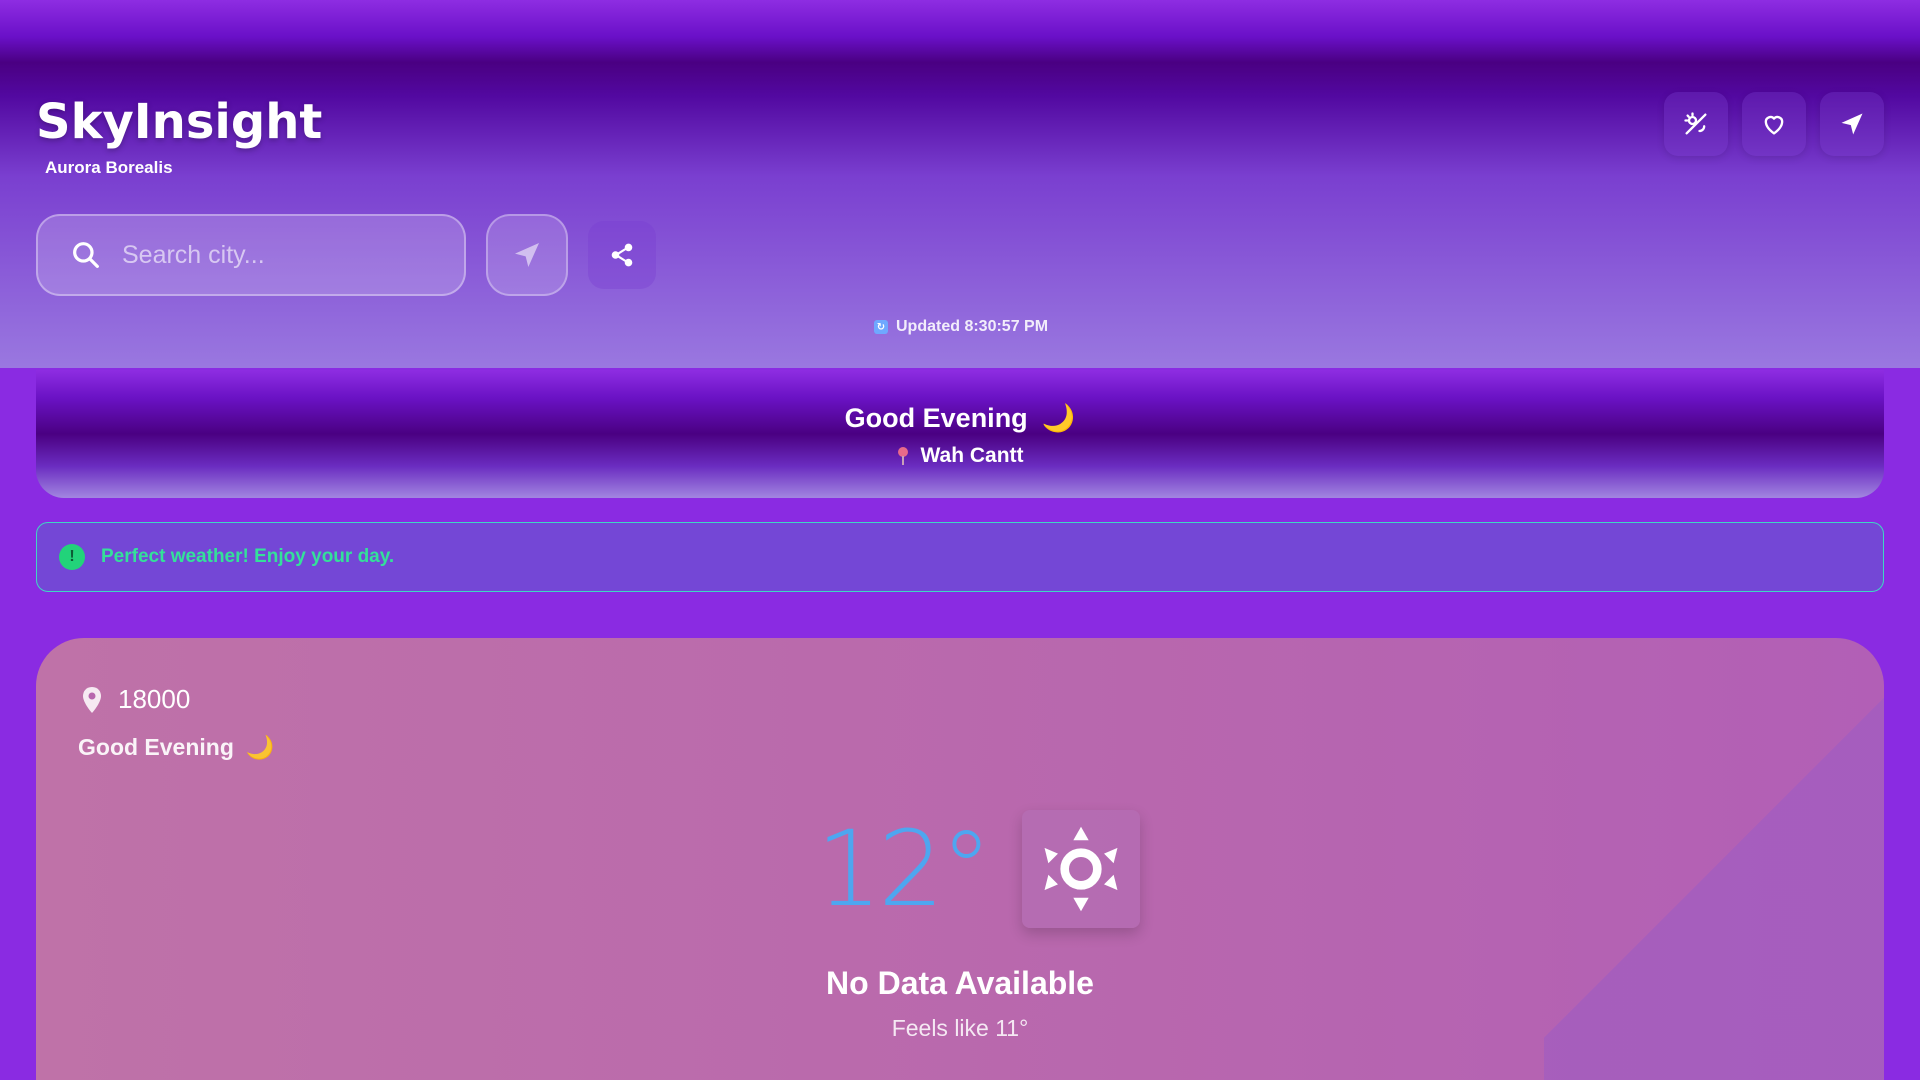 The width and height of the screenshot is (1920, 1080). I want to click on card-decoration, so click(1714, 859).